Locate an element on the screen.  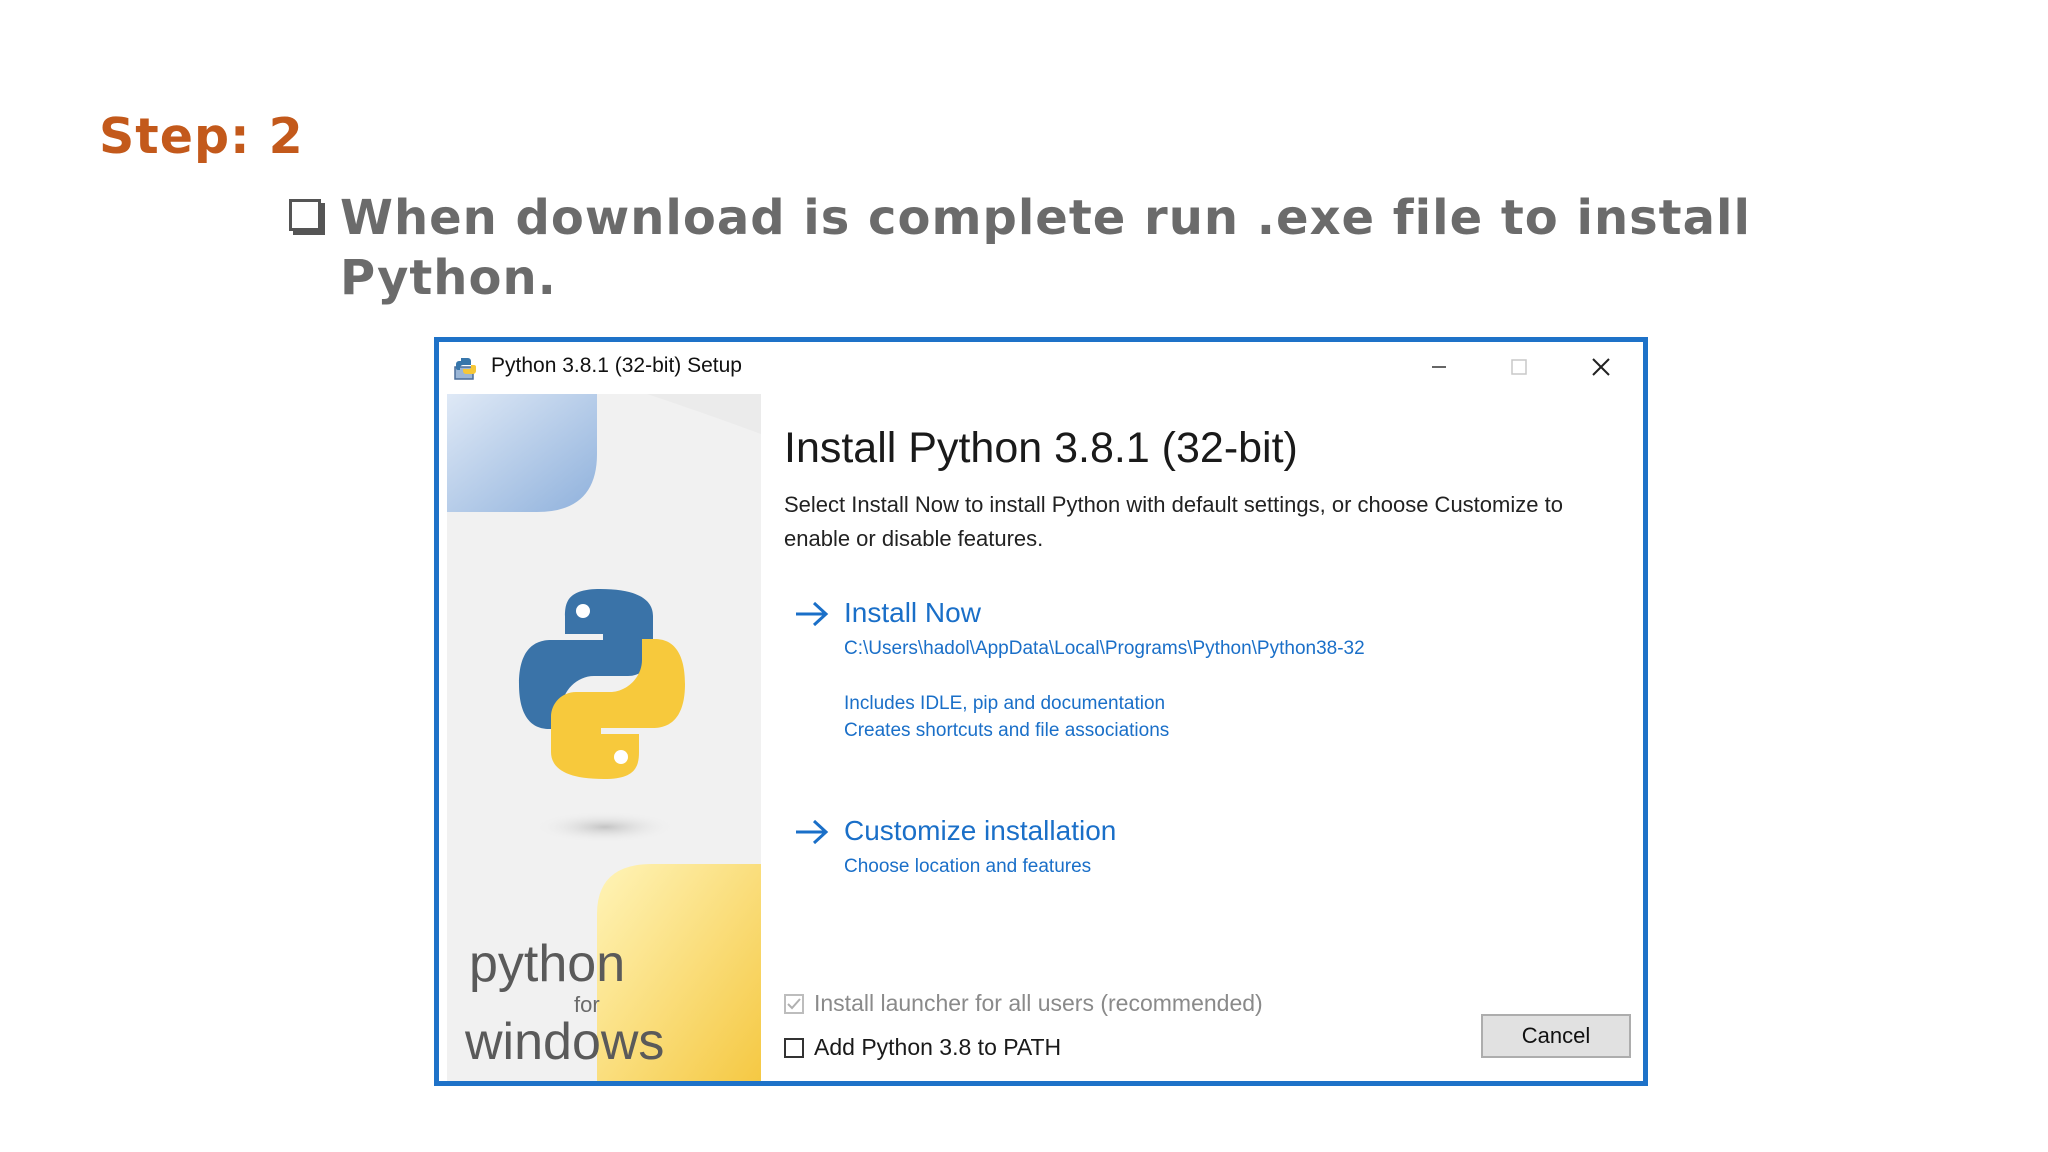
install-detail-shortcuts: Creates shortcuts and file associations is located at coordinates (1007, 730).